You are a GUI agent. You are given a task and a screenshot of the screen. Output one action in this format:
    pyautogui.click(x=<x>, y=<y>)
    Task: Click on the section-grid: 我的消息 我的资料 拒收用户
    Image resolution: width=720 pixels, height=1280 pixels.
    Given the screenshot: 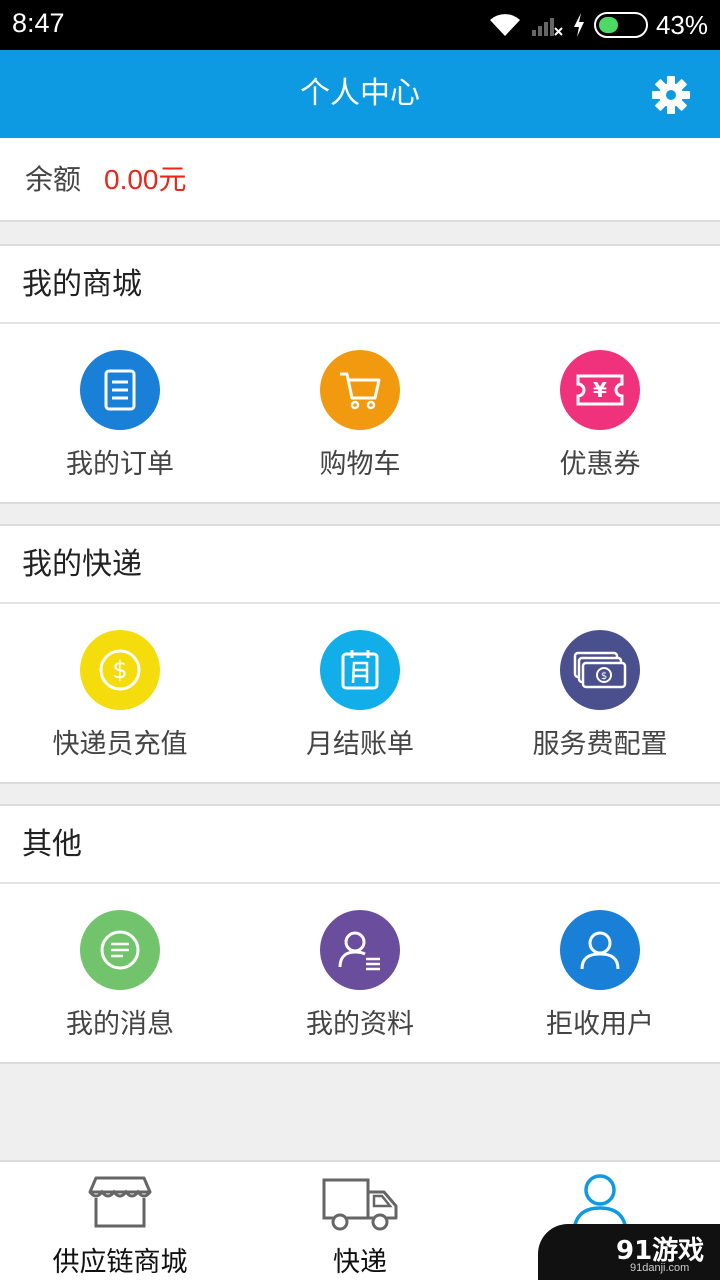 What is the action you would take?
    pyautogui.click(x=360, y=973)
    